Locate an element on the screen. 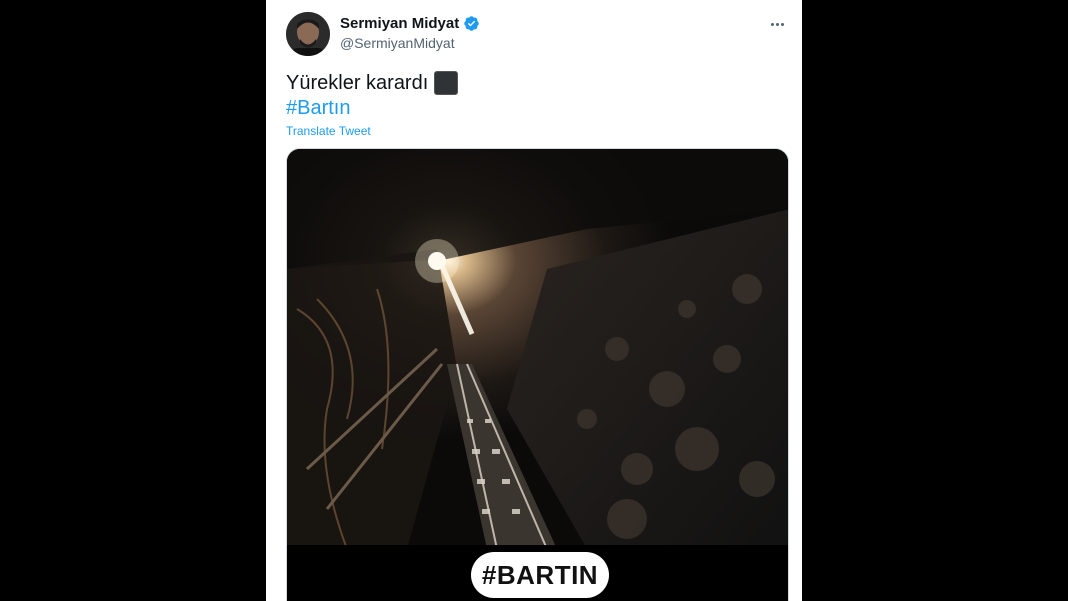  translate-tweet-link: Translate Tweet is located at coordinates (328, 131).